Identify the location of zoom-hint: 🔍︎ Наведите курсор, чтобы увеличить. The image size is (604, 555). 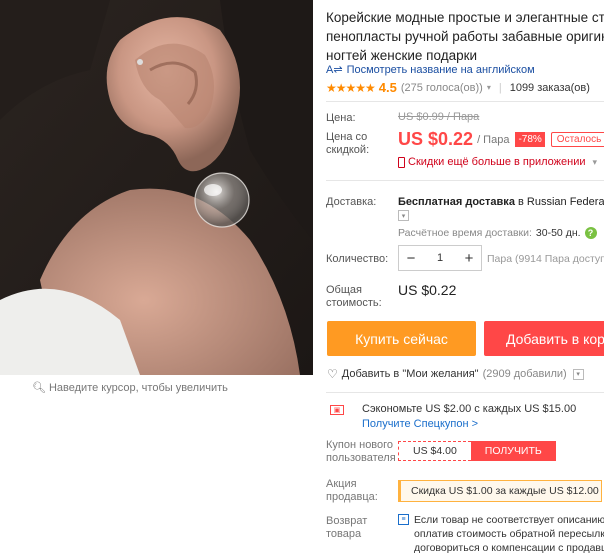
(130, 388).